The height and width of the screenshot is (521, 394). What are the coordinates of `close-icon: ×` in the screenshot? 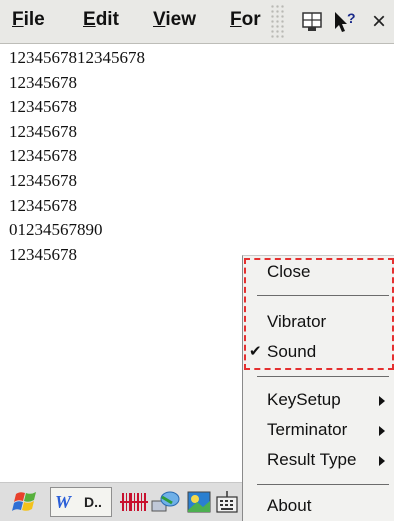 It's located at (378, 21).